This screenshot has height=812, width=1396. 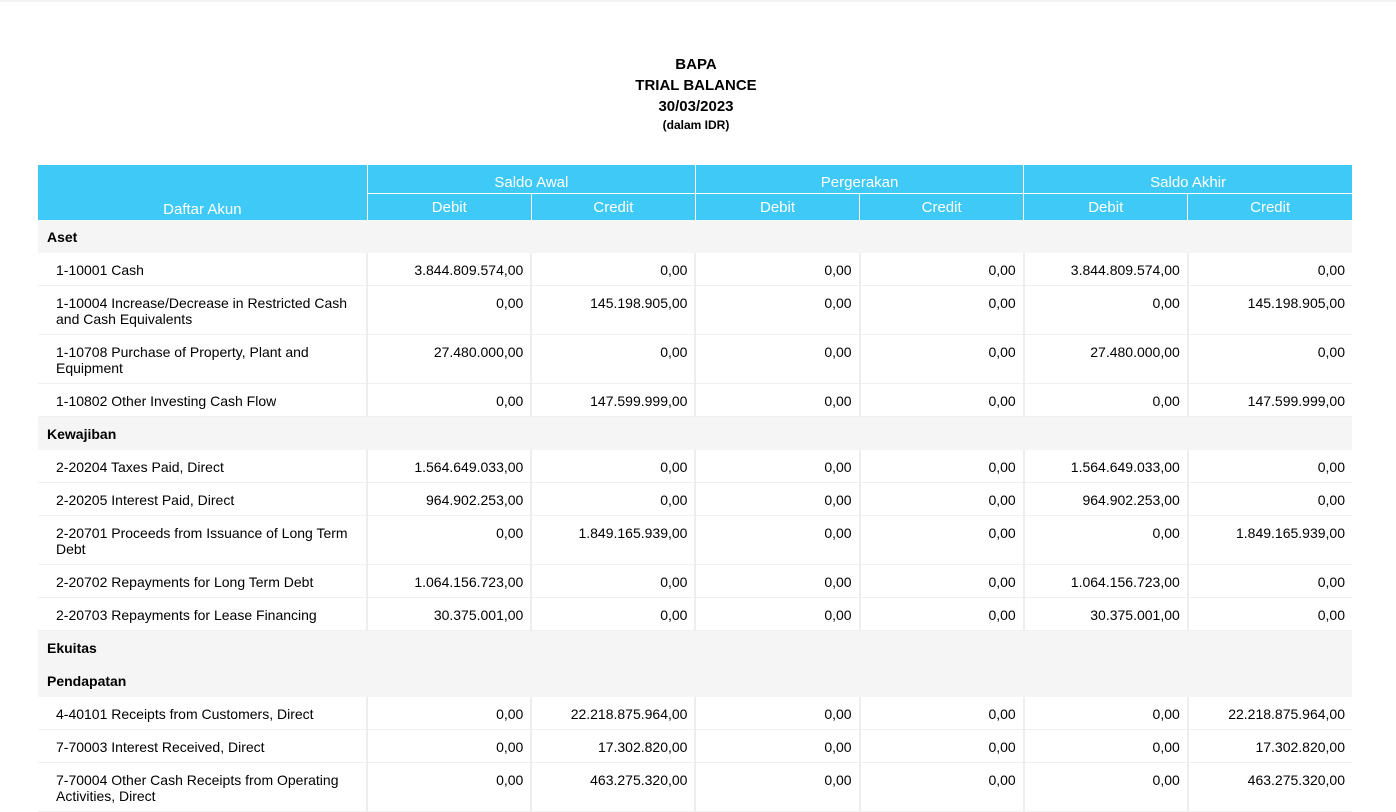 What do you see at coordinates (1105, 614) in the screenshot?
I see `saldo-akhir-debit-value: 30.375.001,00` at bounding box center [1105, 614].